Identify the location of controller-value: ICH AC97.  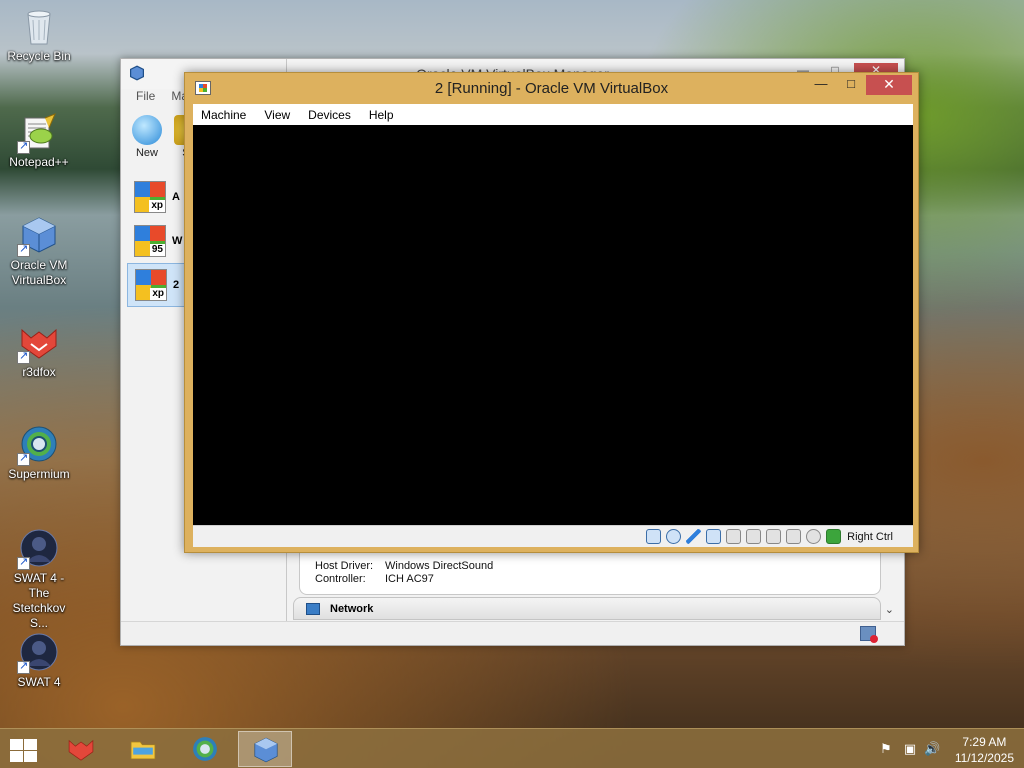
(409, 579).